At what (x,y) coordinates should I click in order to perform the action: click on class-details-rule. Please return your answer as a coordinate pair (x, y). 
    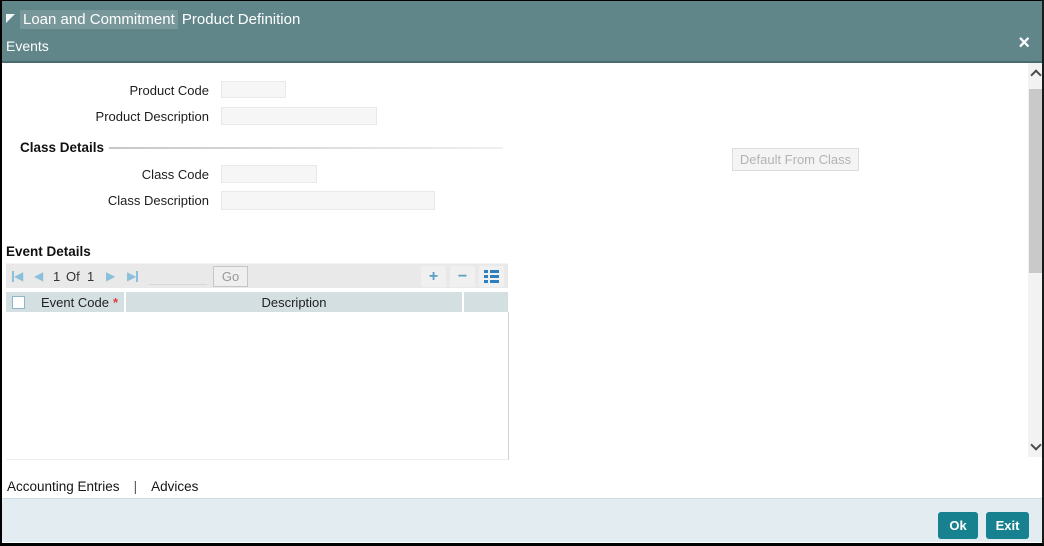
    Looking at the image, I should click on (306, 148).